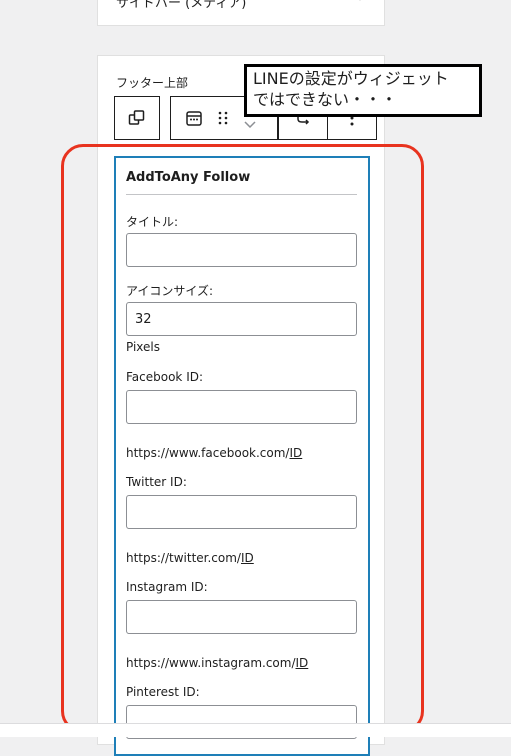 This screenshot has width=511, height=756. What do you see at coordinates (325, 99) in the screenshot?
I see `callout-line-2: ではできない・・・` at bounding box center [325, 99].